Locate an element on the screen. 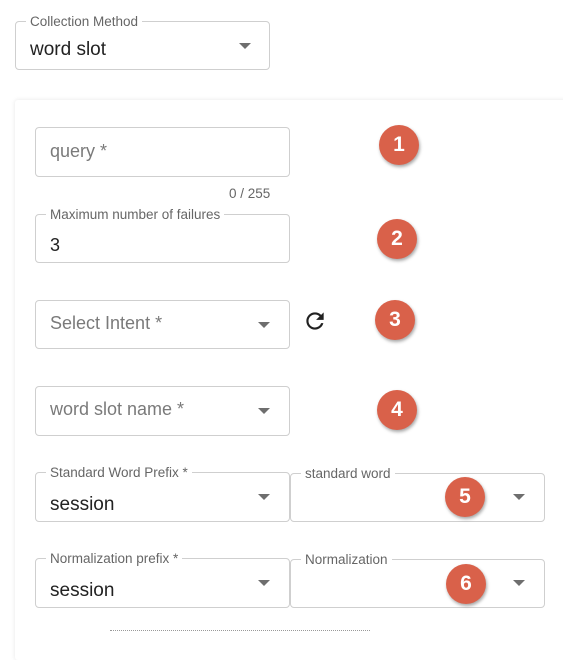 Image resolution: width=563 pixels, height=660 pixels. max-failures-value: 3 is located at coordinates (55, 245).